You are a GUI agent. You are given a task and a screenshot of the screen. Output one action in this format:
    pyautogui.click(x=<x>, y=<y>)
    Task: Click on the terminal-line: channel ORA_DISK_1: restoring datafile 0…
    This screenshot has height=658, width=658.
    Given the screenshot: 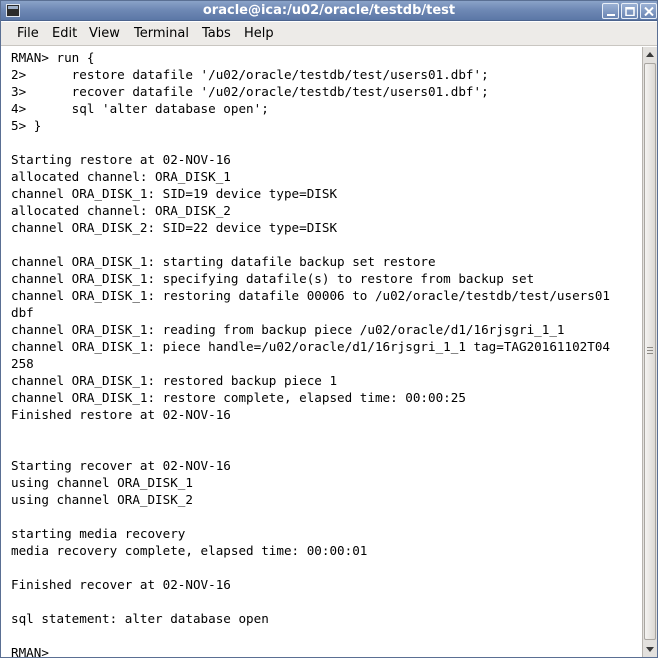 What is the action you would take?
    pyautogui.click(x=310, y=295)
    